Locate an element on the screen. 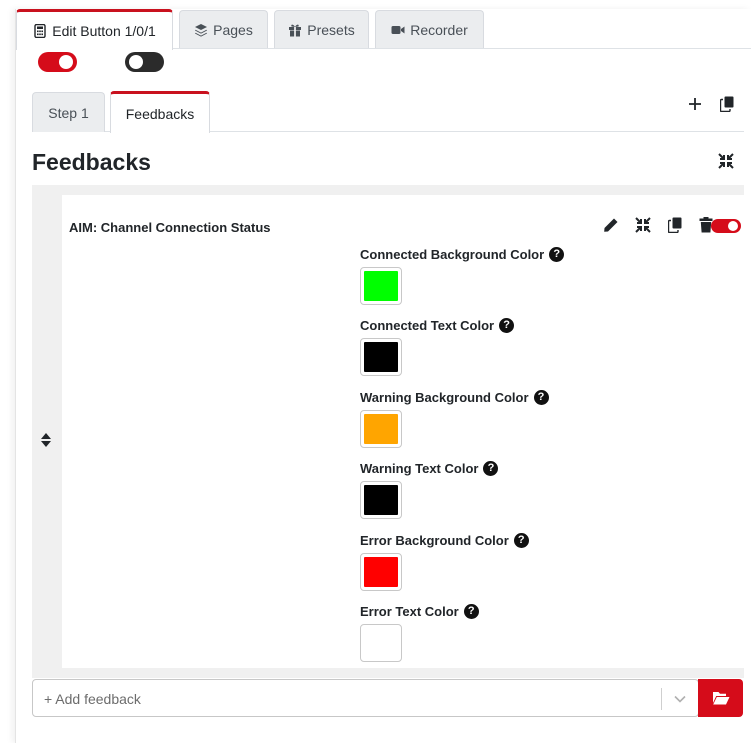 The image size is (751, 743). collapse-all-button is located at coordinates (726, 161).